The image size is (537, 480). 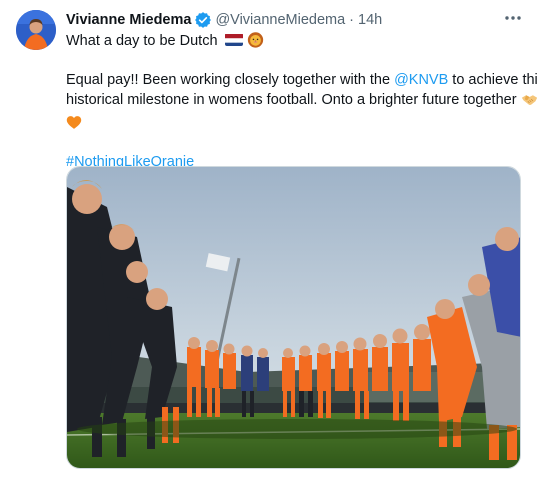 What do you see at coordinates (529, 102) in the screenshot?
I see `handshake-icon` at bounding box center [529, 102].